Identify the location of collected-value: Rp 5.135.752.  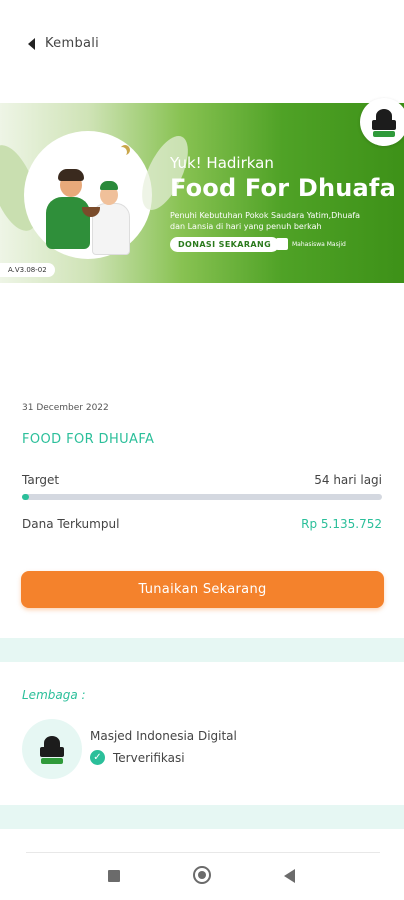
(341, 524).